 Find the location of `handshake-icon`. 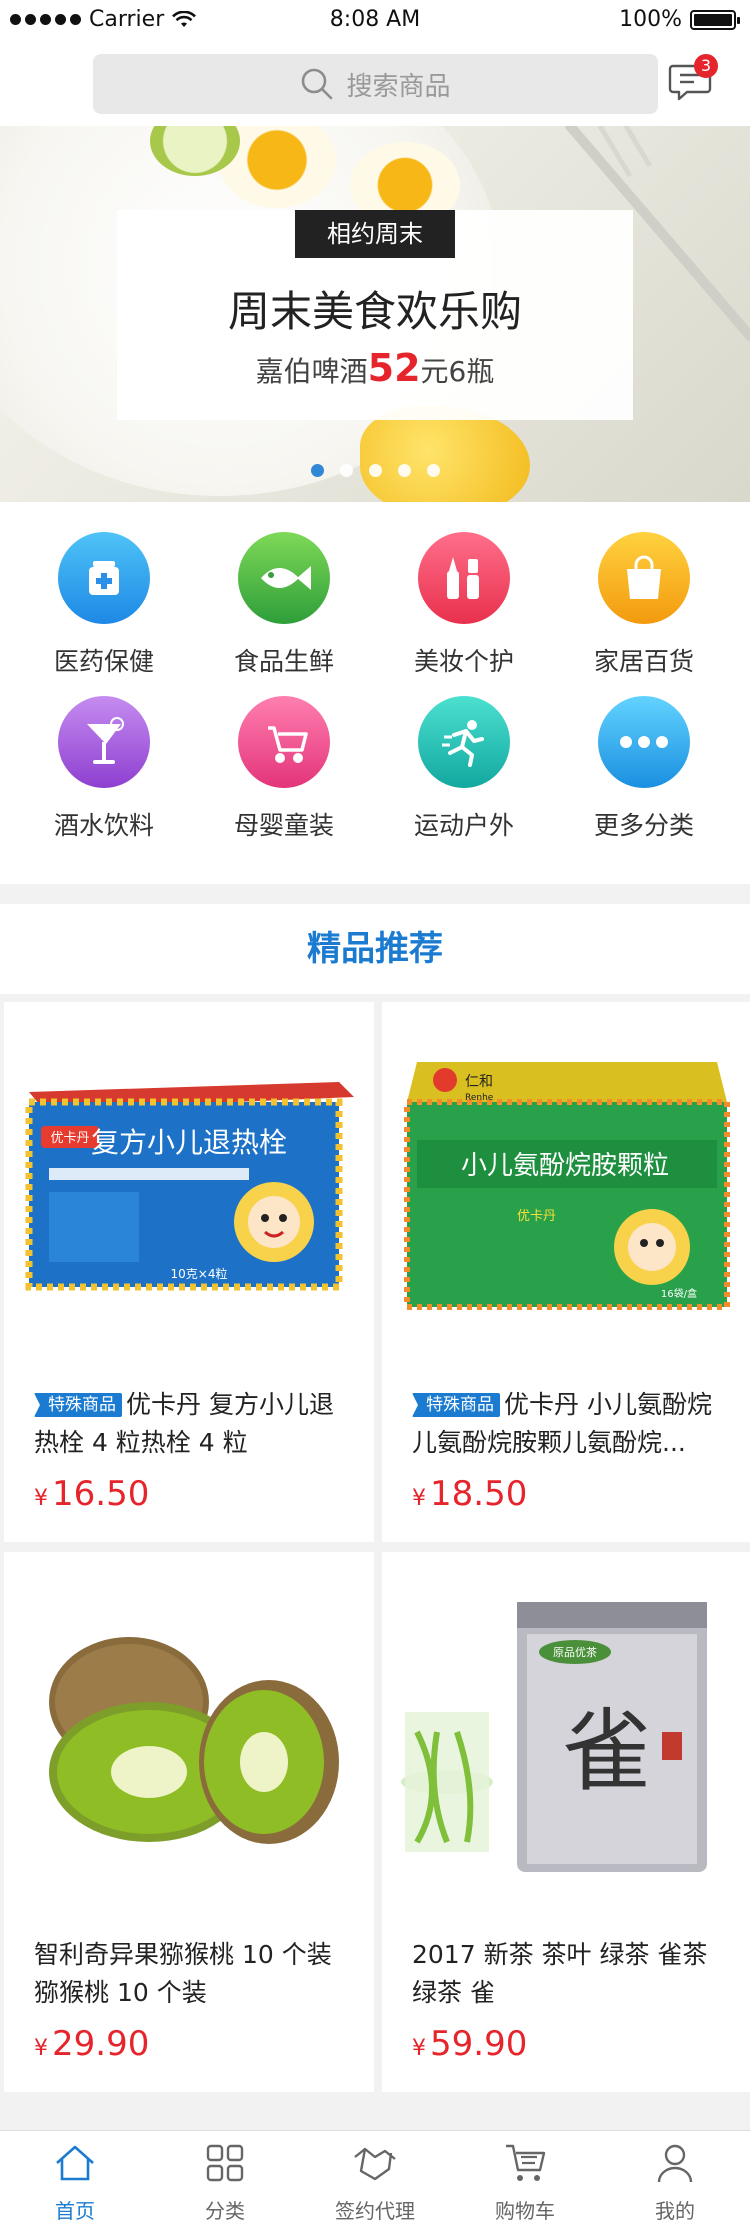

handshake-icon is located at coordinates (375, 2163).